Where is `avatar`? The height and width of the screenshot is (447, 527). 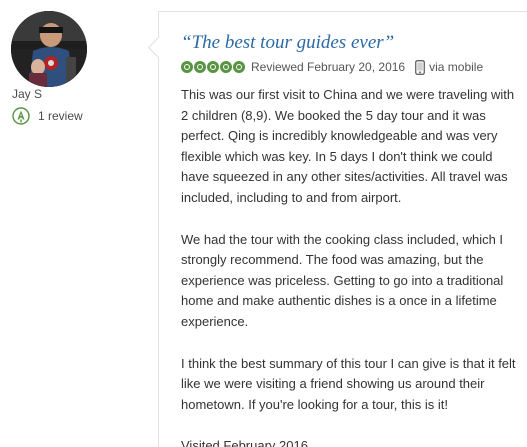 avatar is located at coordinates (49, 49).